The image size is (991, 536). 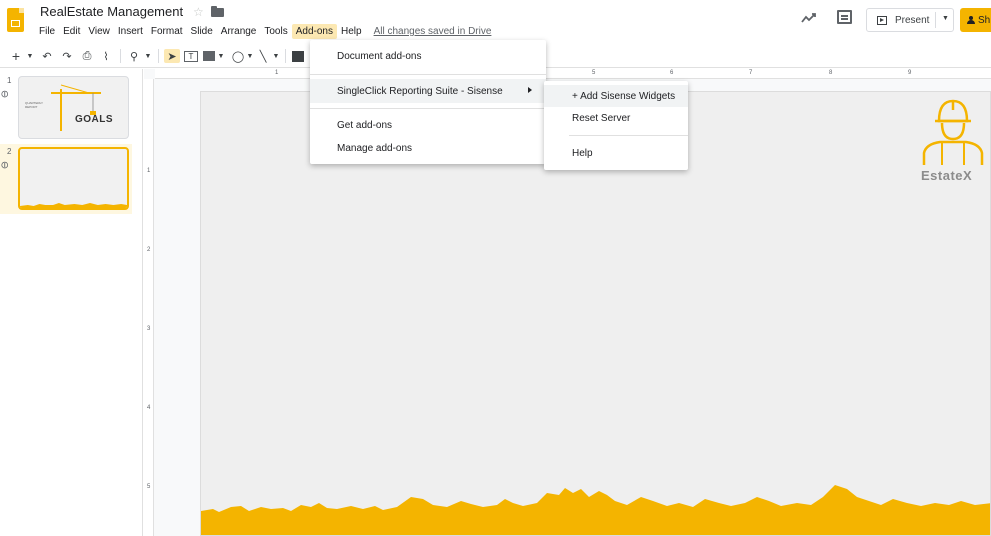 I want to click on menu-insert: Insert, so click(x=130, y=31).